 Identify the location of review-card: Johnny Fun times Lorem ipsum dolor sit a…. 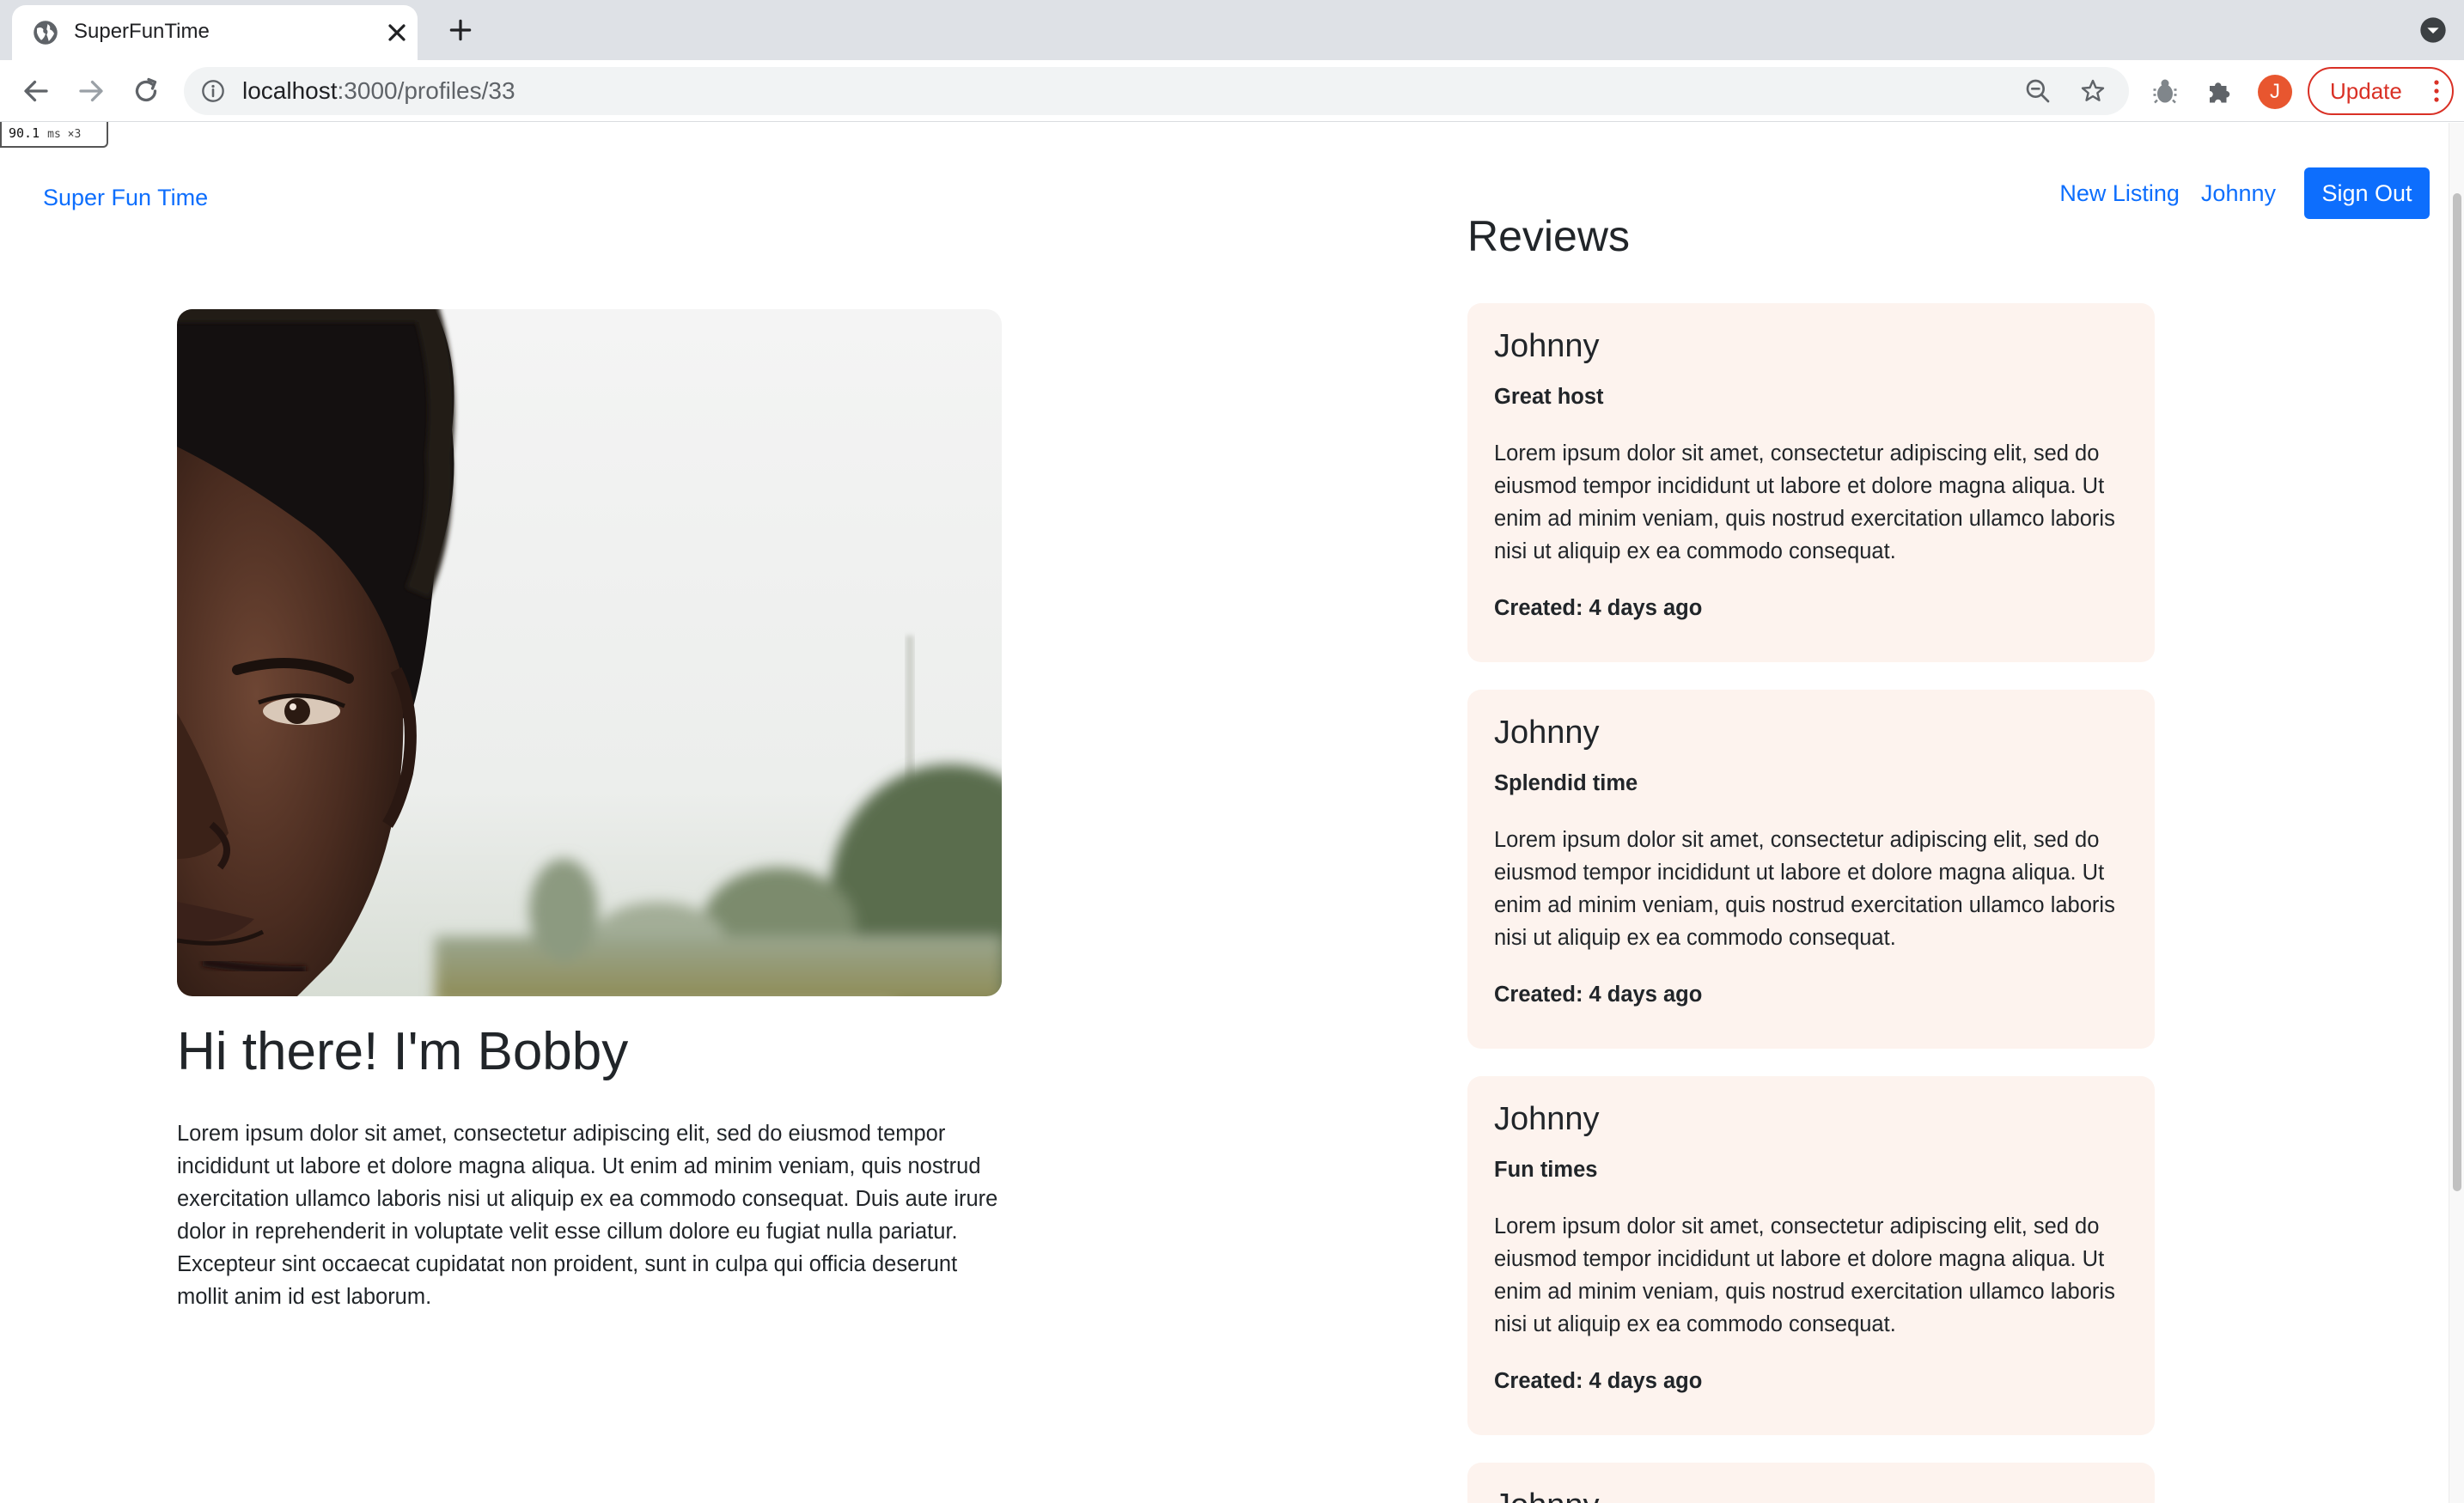
(1811, 1255).